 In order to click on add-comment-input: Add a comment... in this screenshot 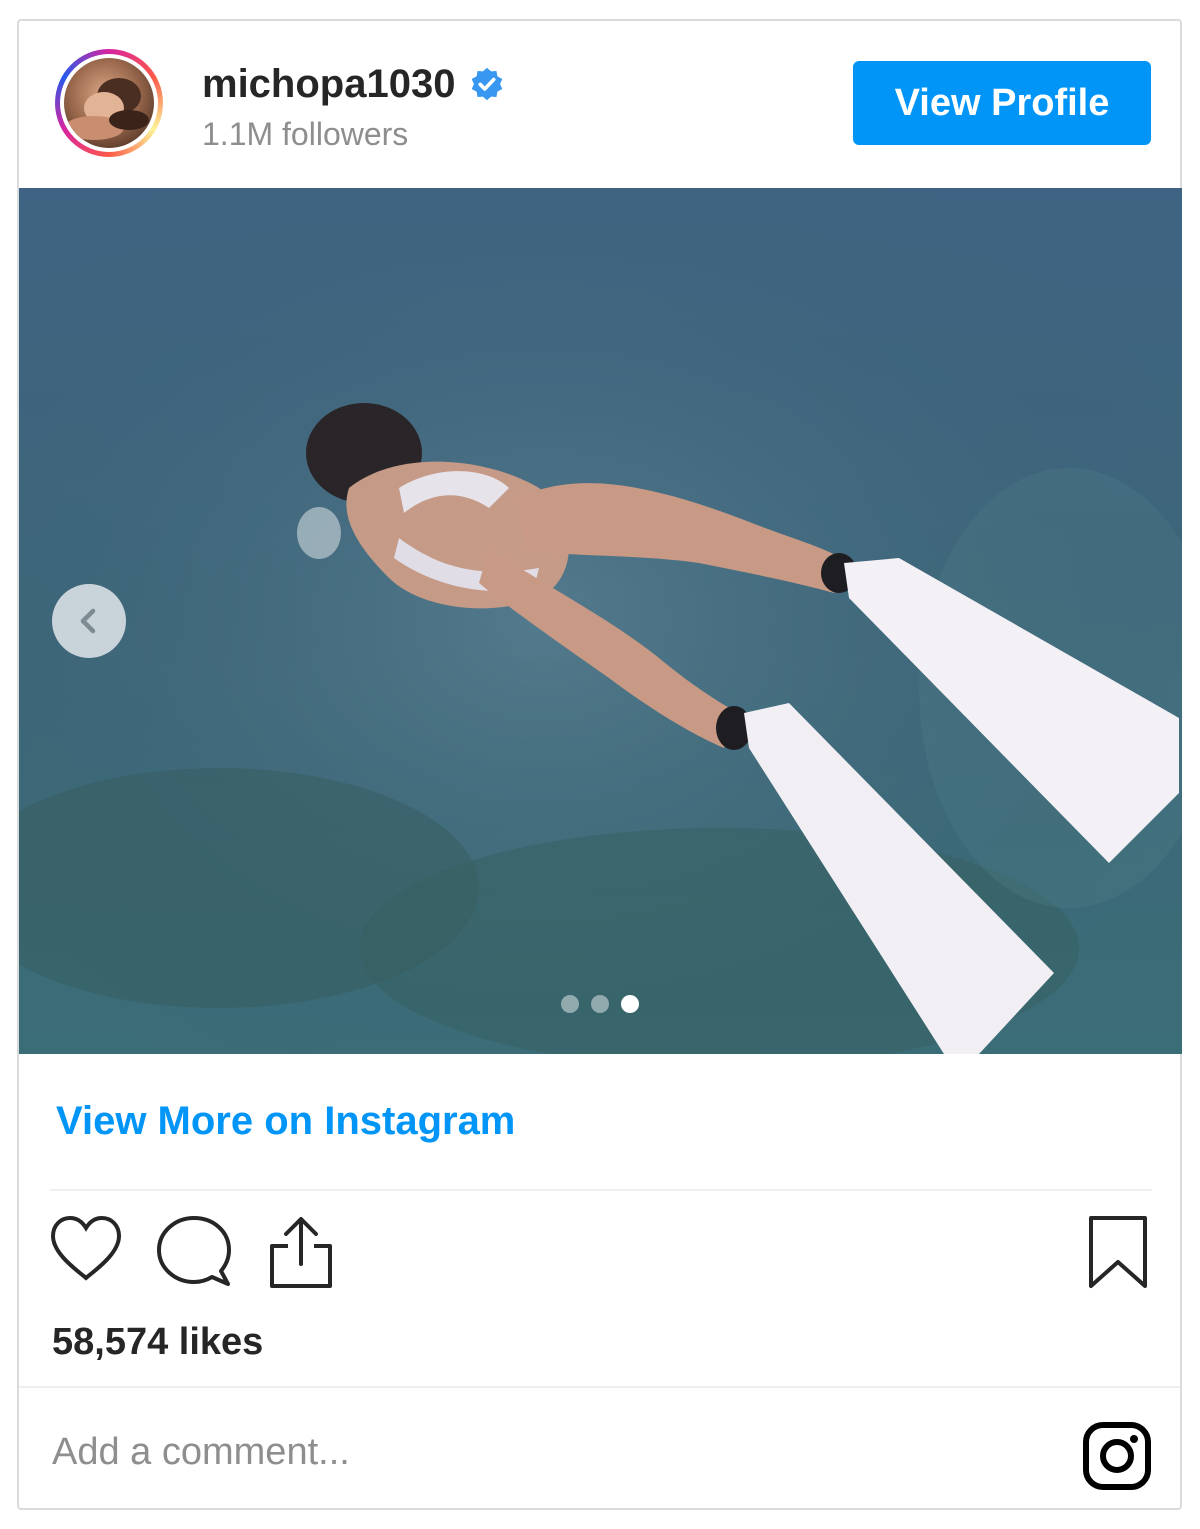, I will do `click(201, 1452)`.